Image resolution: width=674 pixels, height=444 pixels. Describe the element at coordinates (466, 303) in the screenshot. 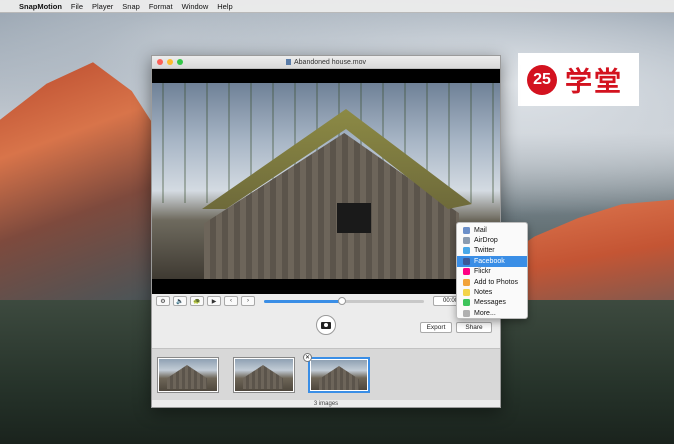

I see `messages-icon` at that location.